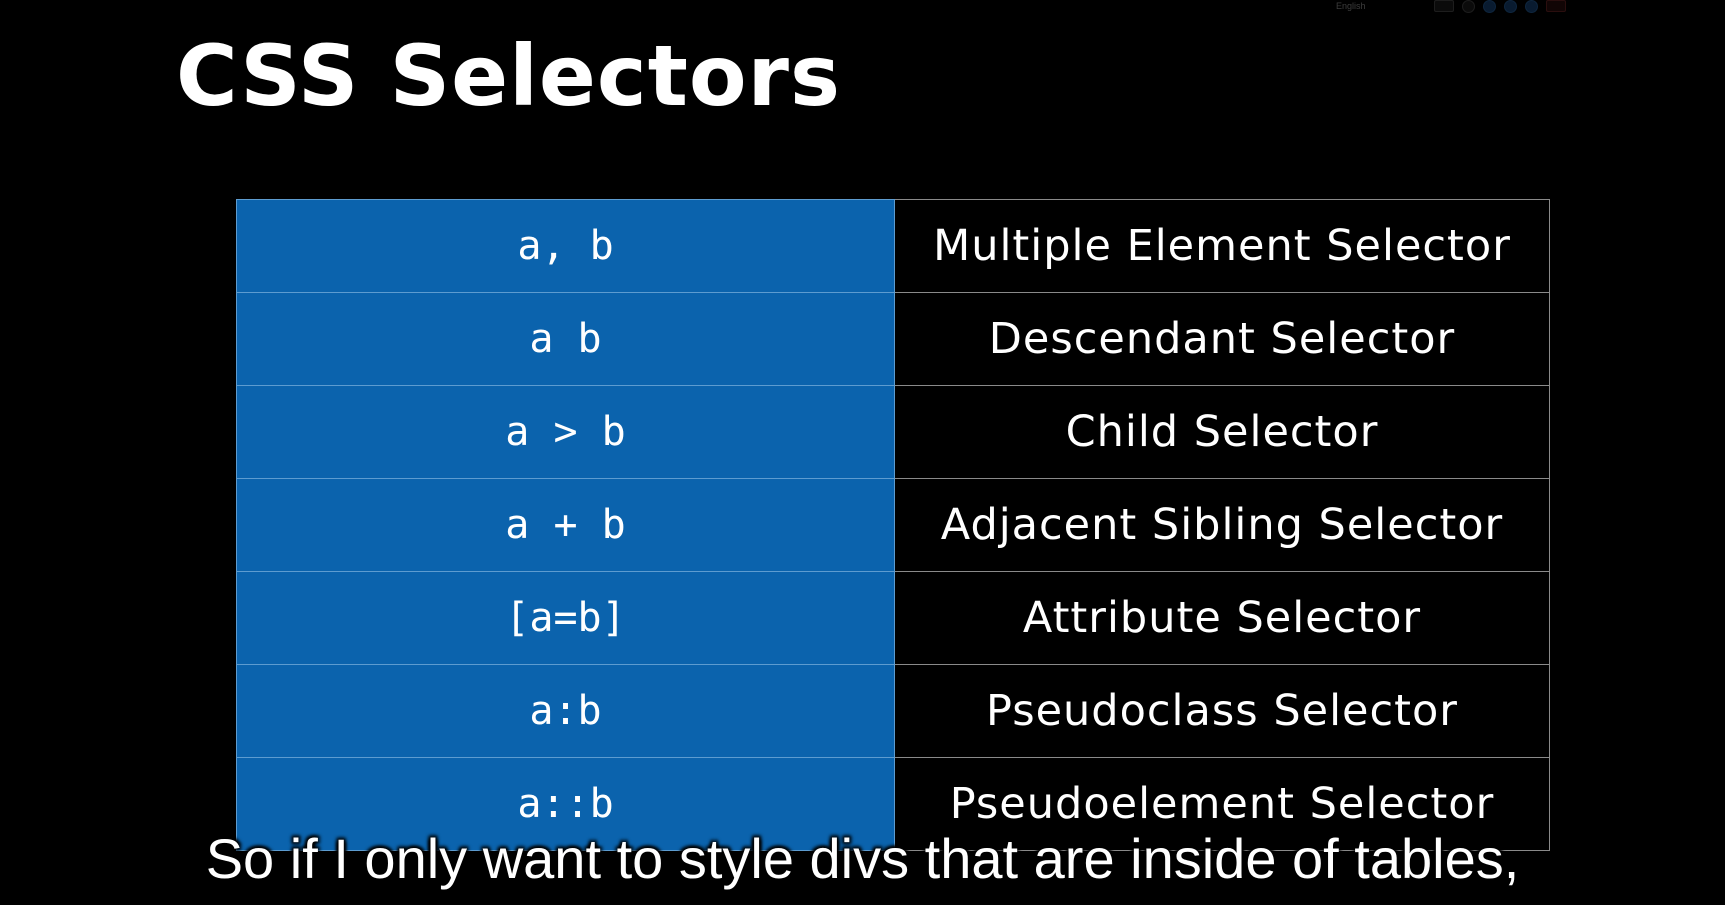  What do you see at coordinates (1444, 6) in the screenshot?
I see `captions-icon` at bounding box center [1444, 6].